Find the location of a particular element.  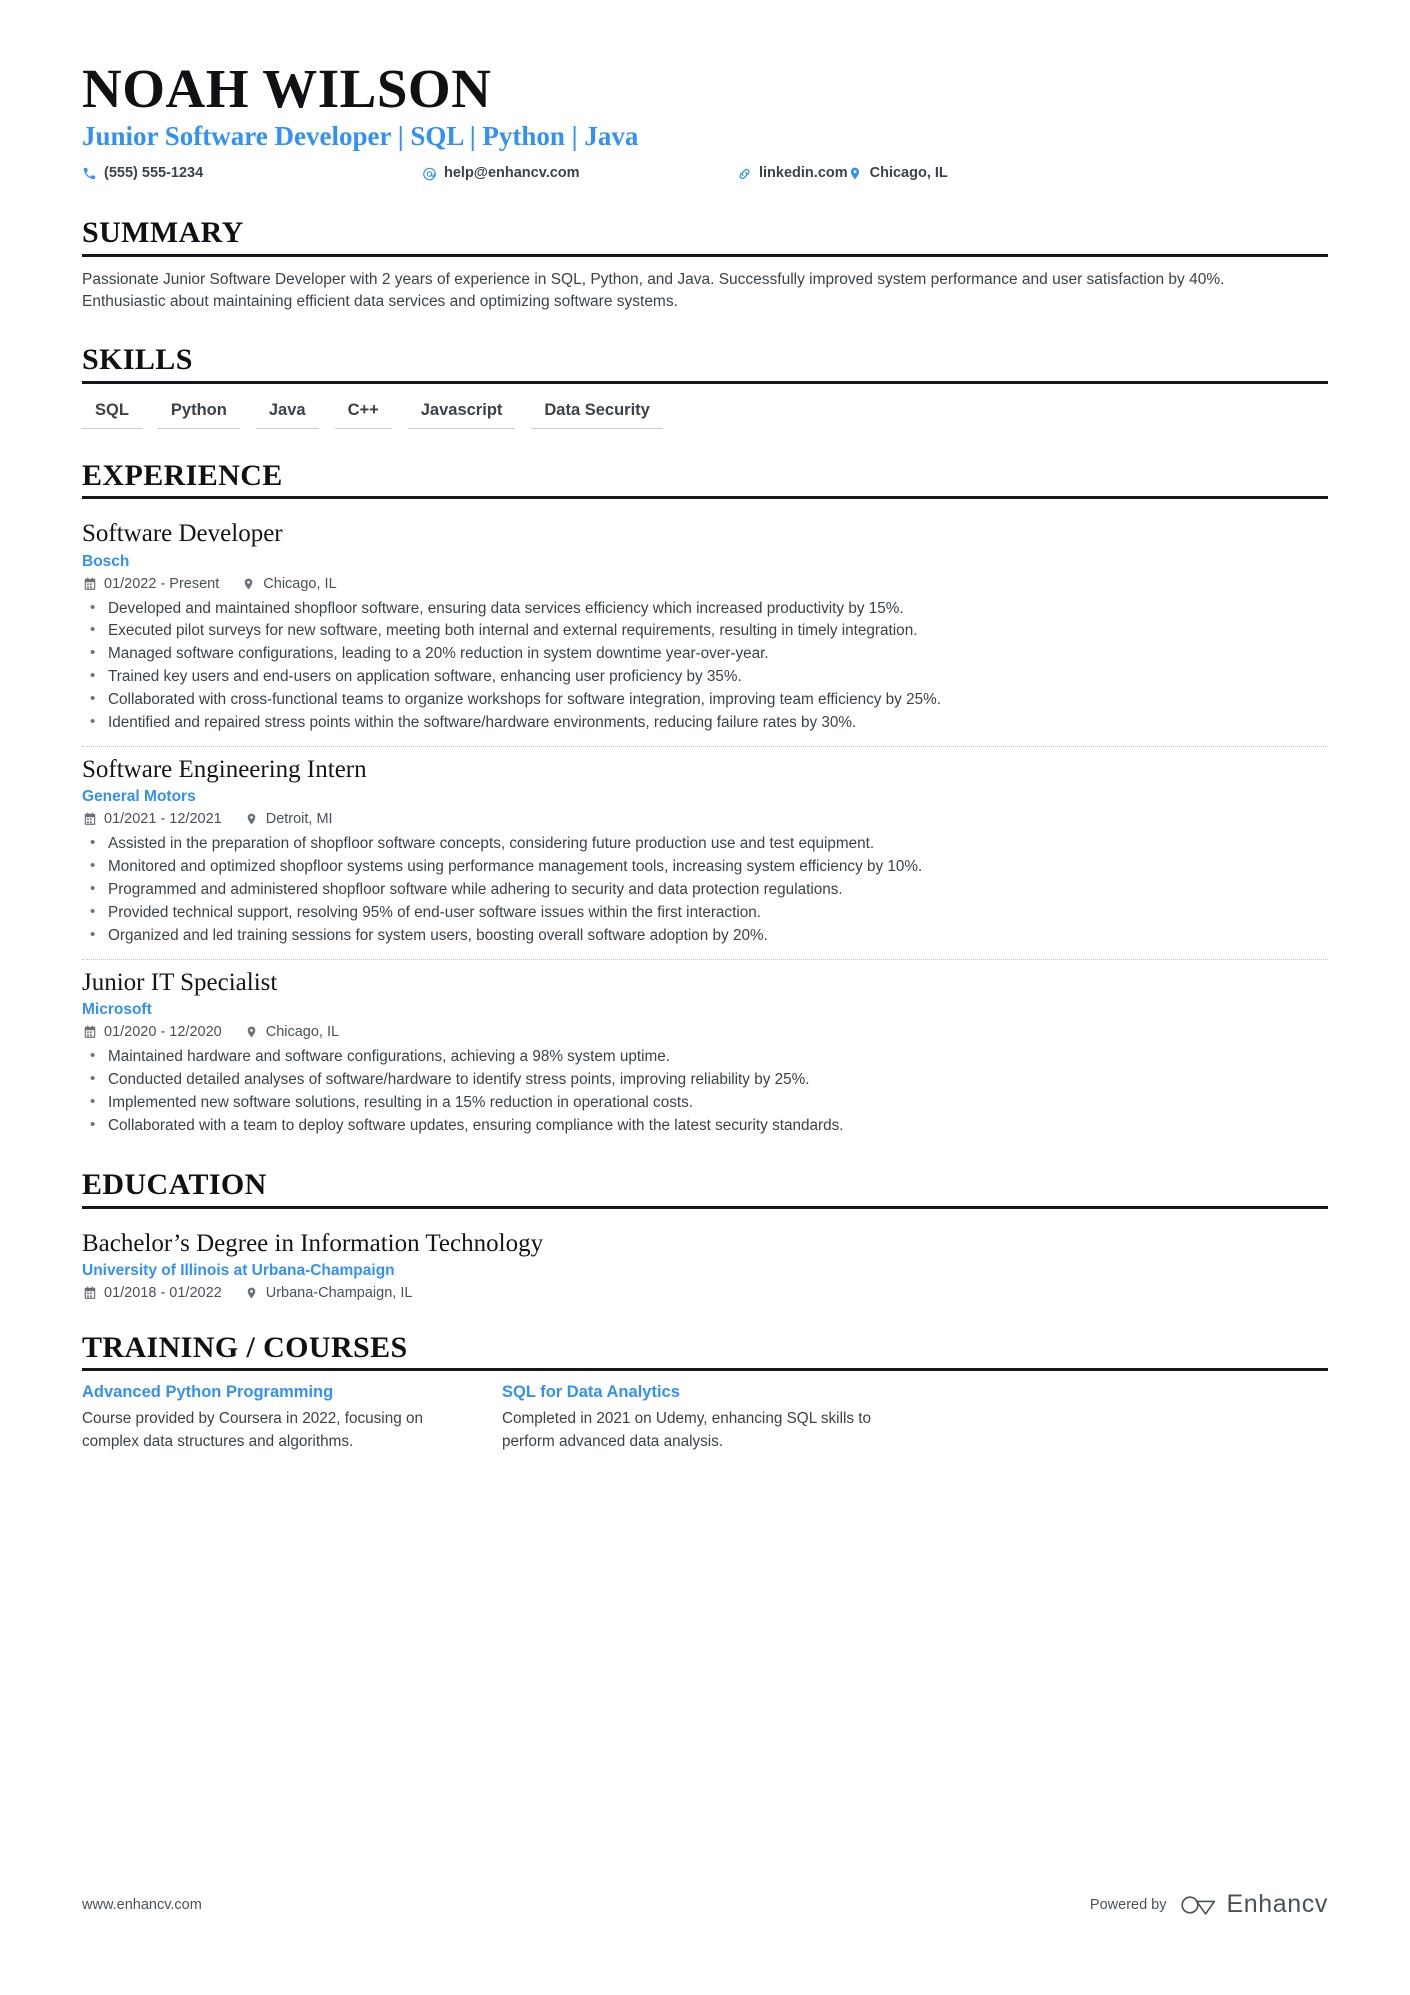

skill-tag: Python is located at coordinates (198, 412).